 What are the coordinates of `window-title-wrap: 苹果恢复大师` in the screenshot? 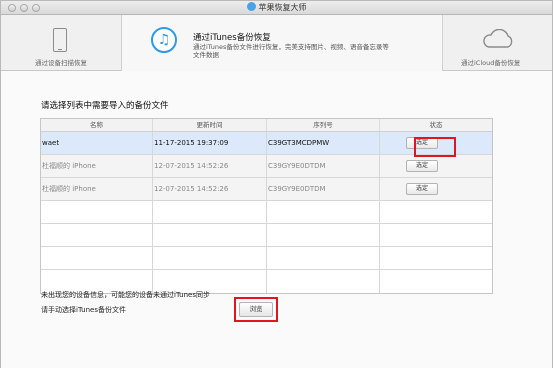 It's located at (276, 8).